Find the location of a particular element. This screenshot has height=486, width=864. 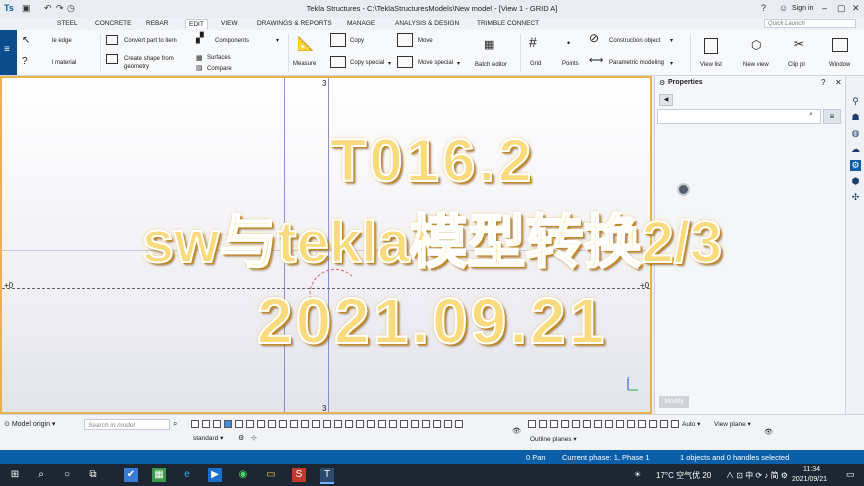

move-button: Move is located at coordinates (425, 41).